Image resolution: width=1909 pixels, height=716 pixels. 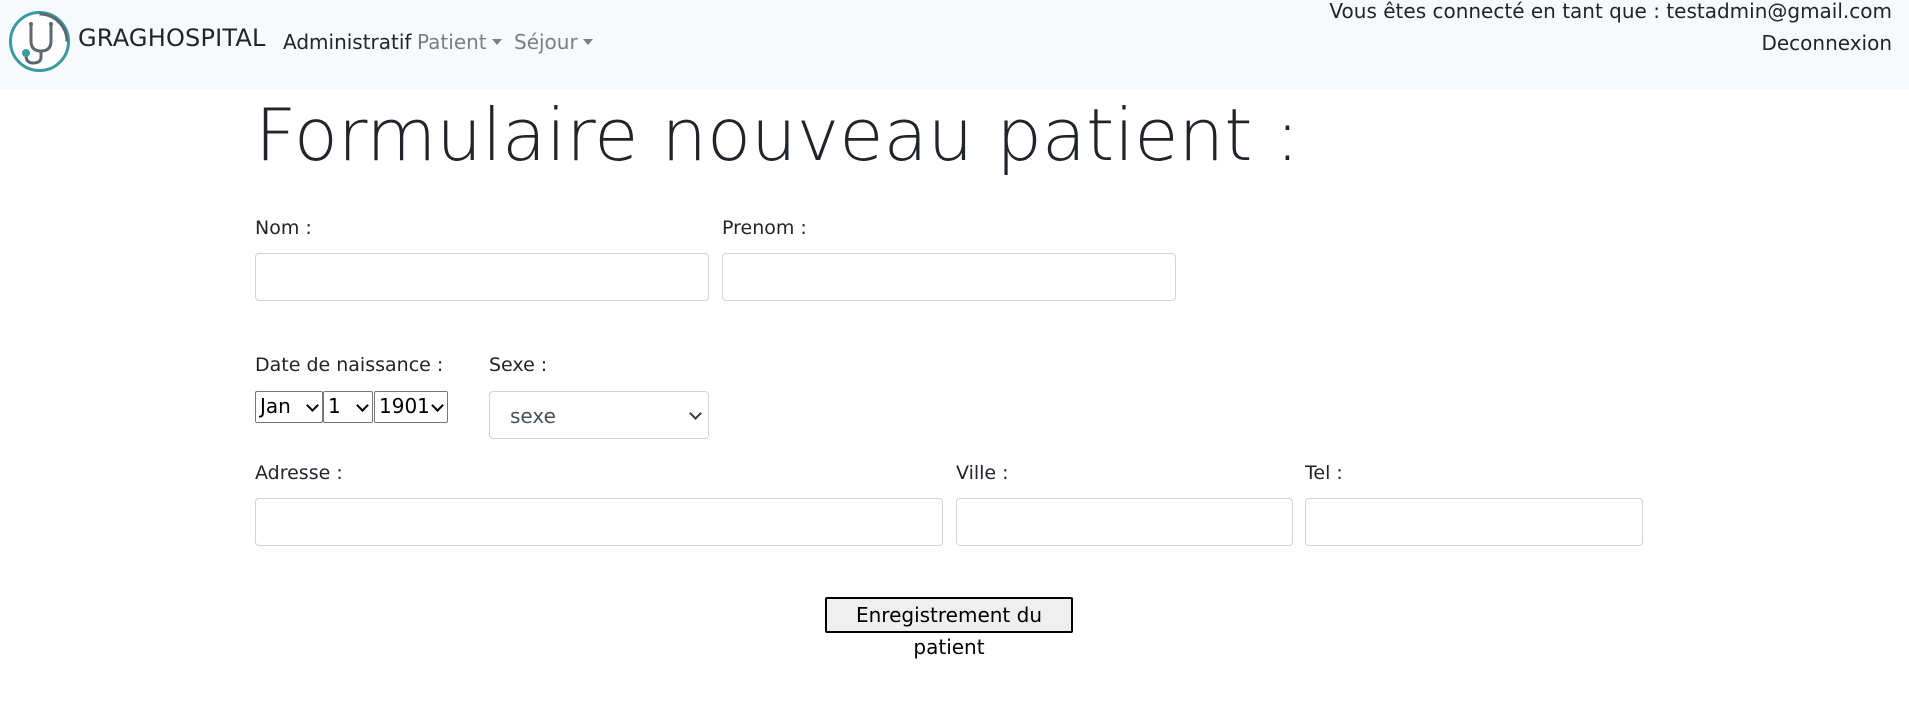 I want to click on logout-link: Deconnexion, so click(x=1826, y=43).